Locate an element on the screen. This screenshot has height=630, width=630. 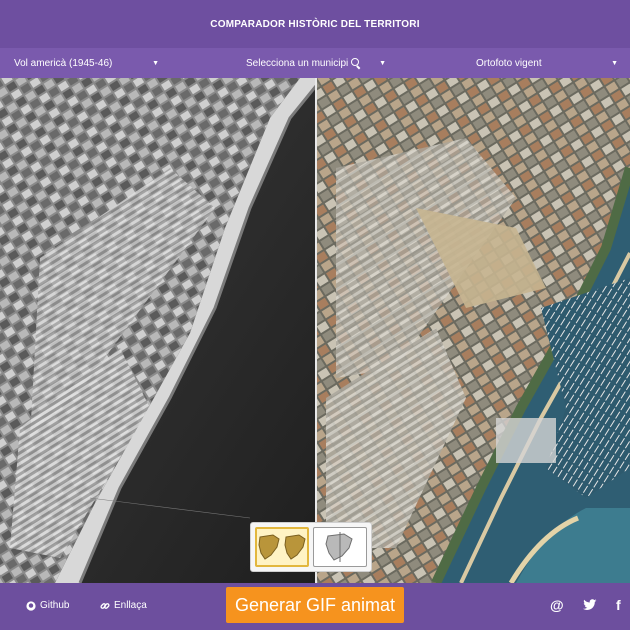
twitter-icon is located at coordinates (590, 606).